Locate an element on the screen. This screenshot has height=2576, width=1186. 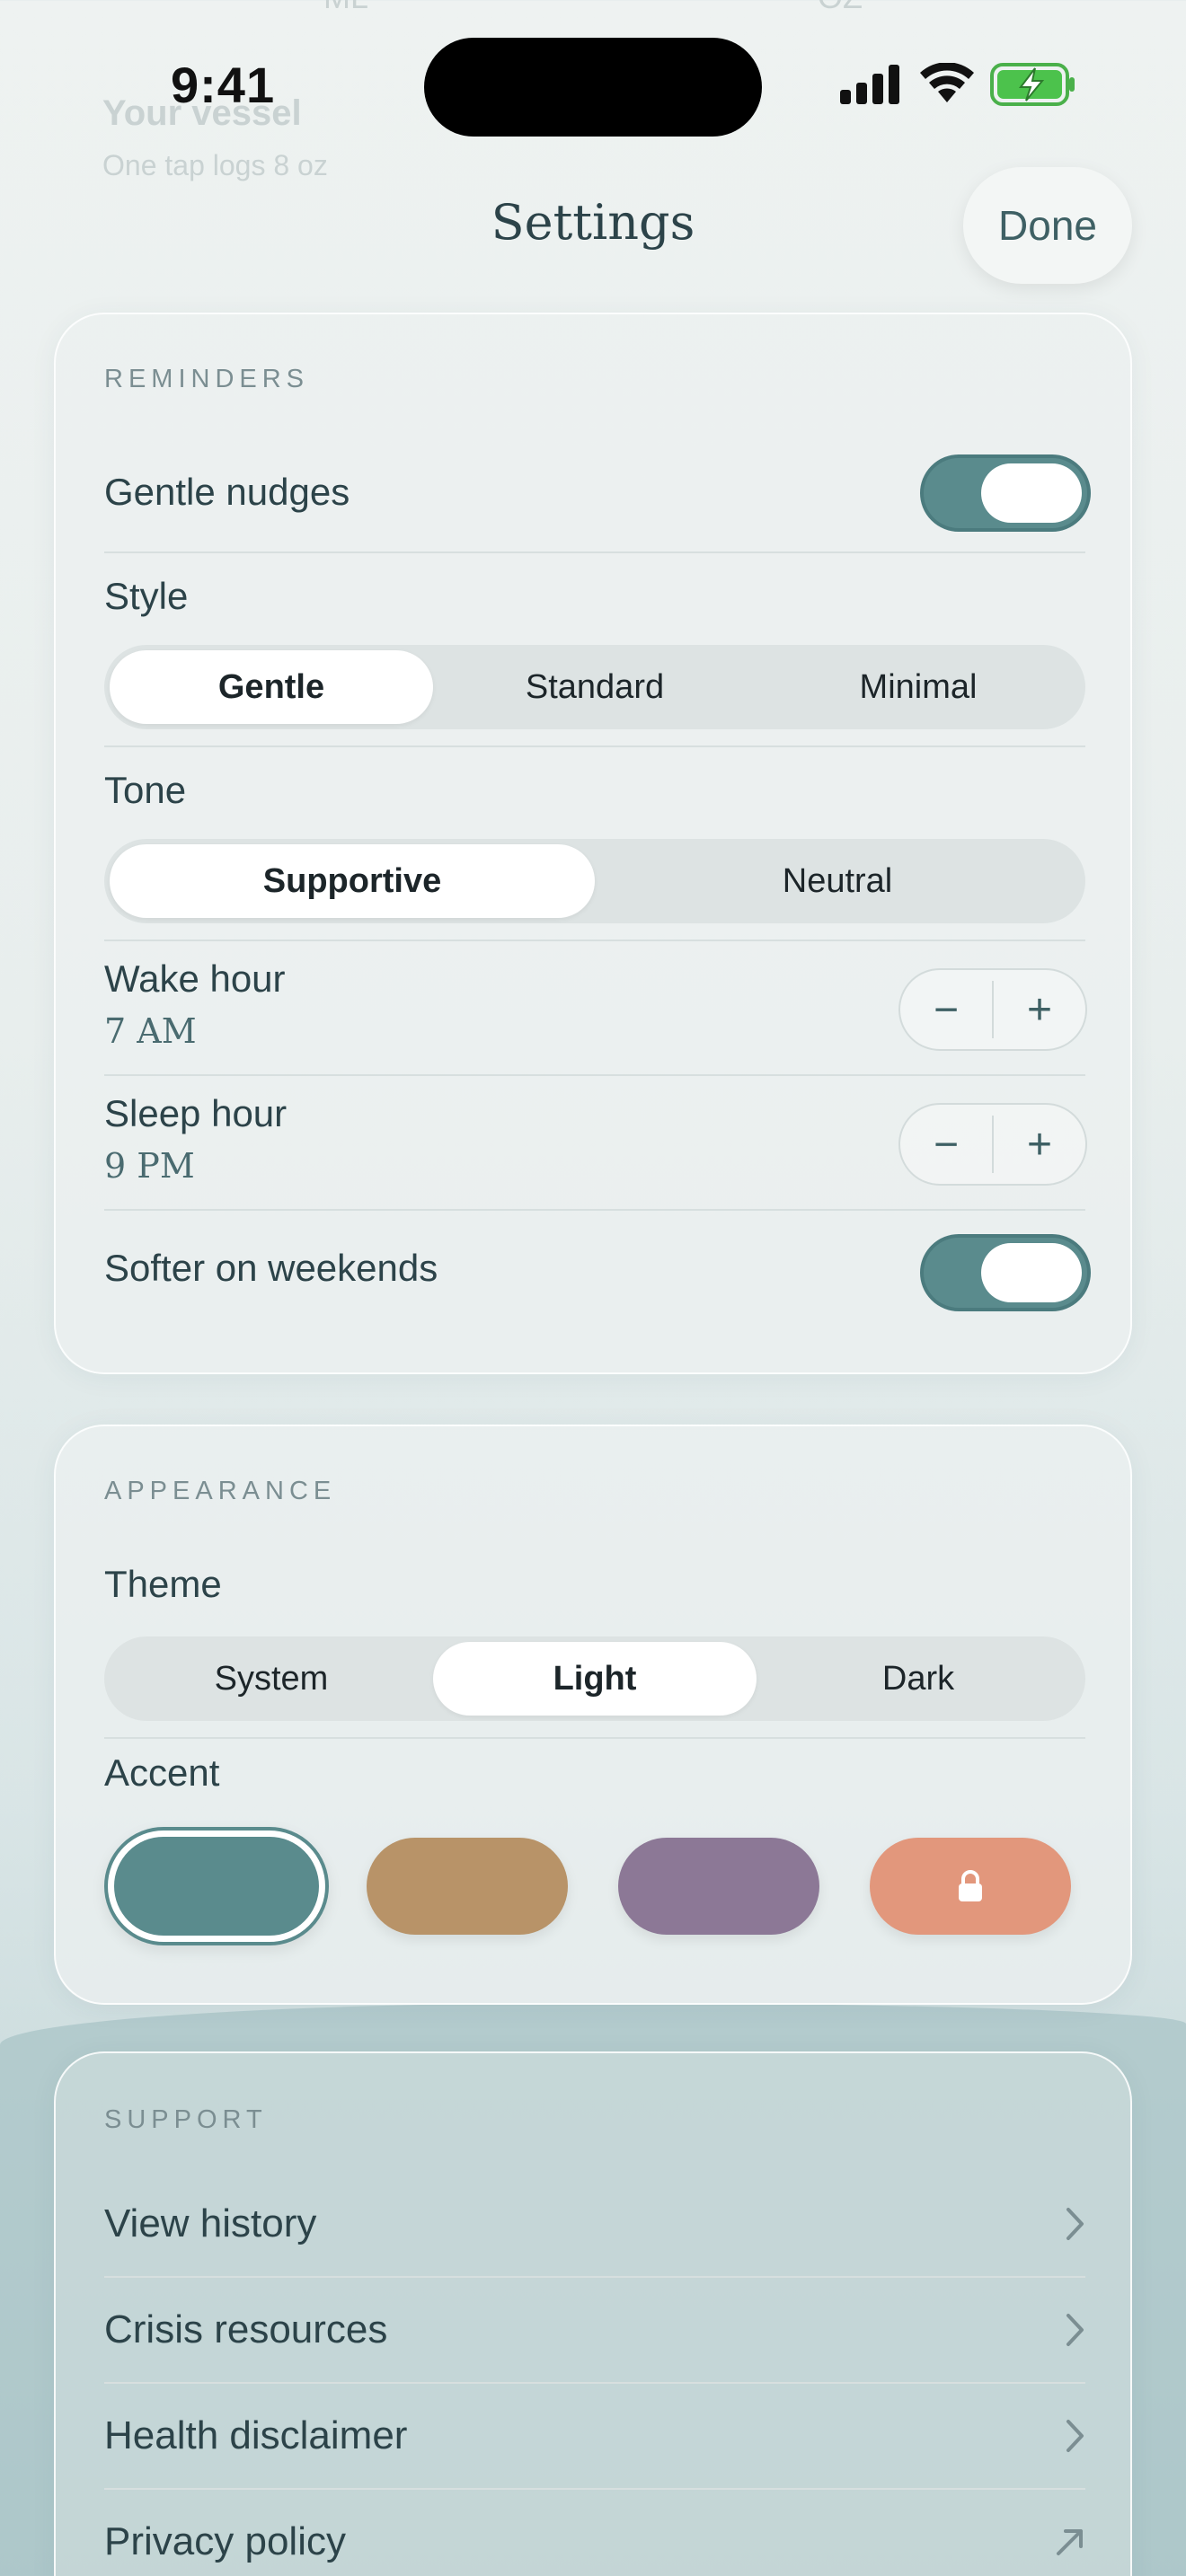
theme-option-light: Light is located at coordinates (595, 1679).